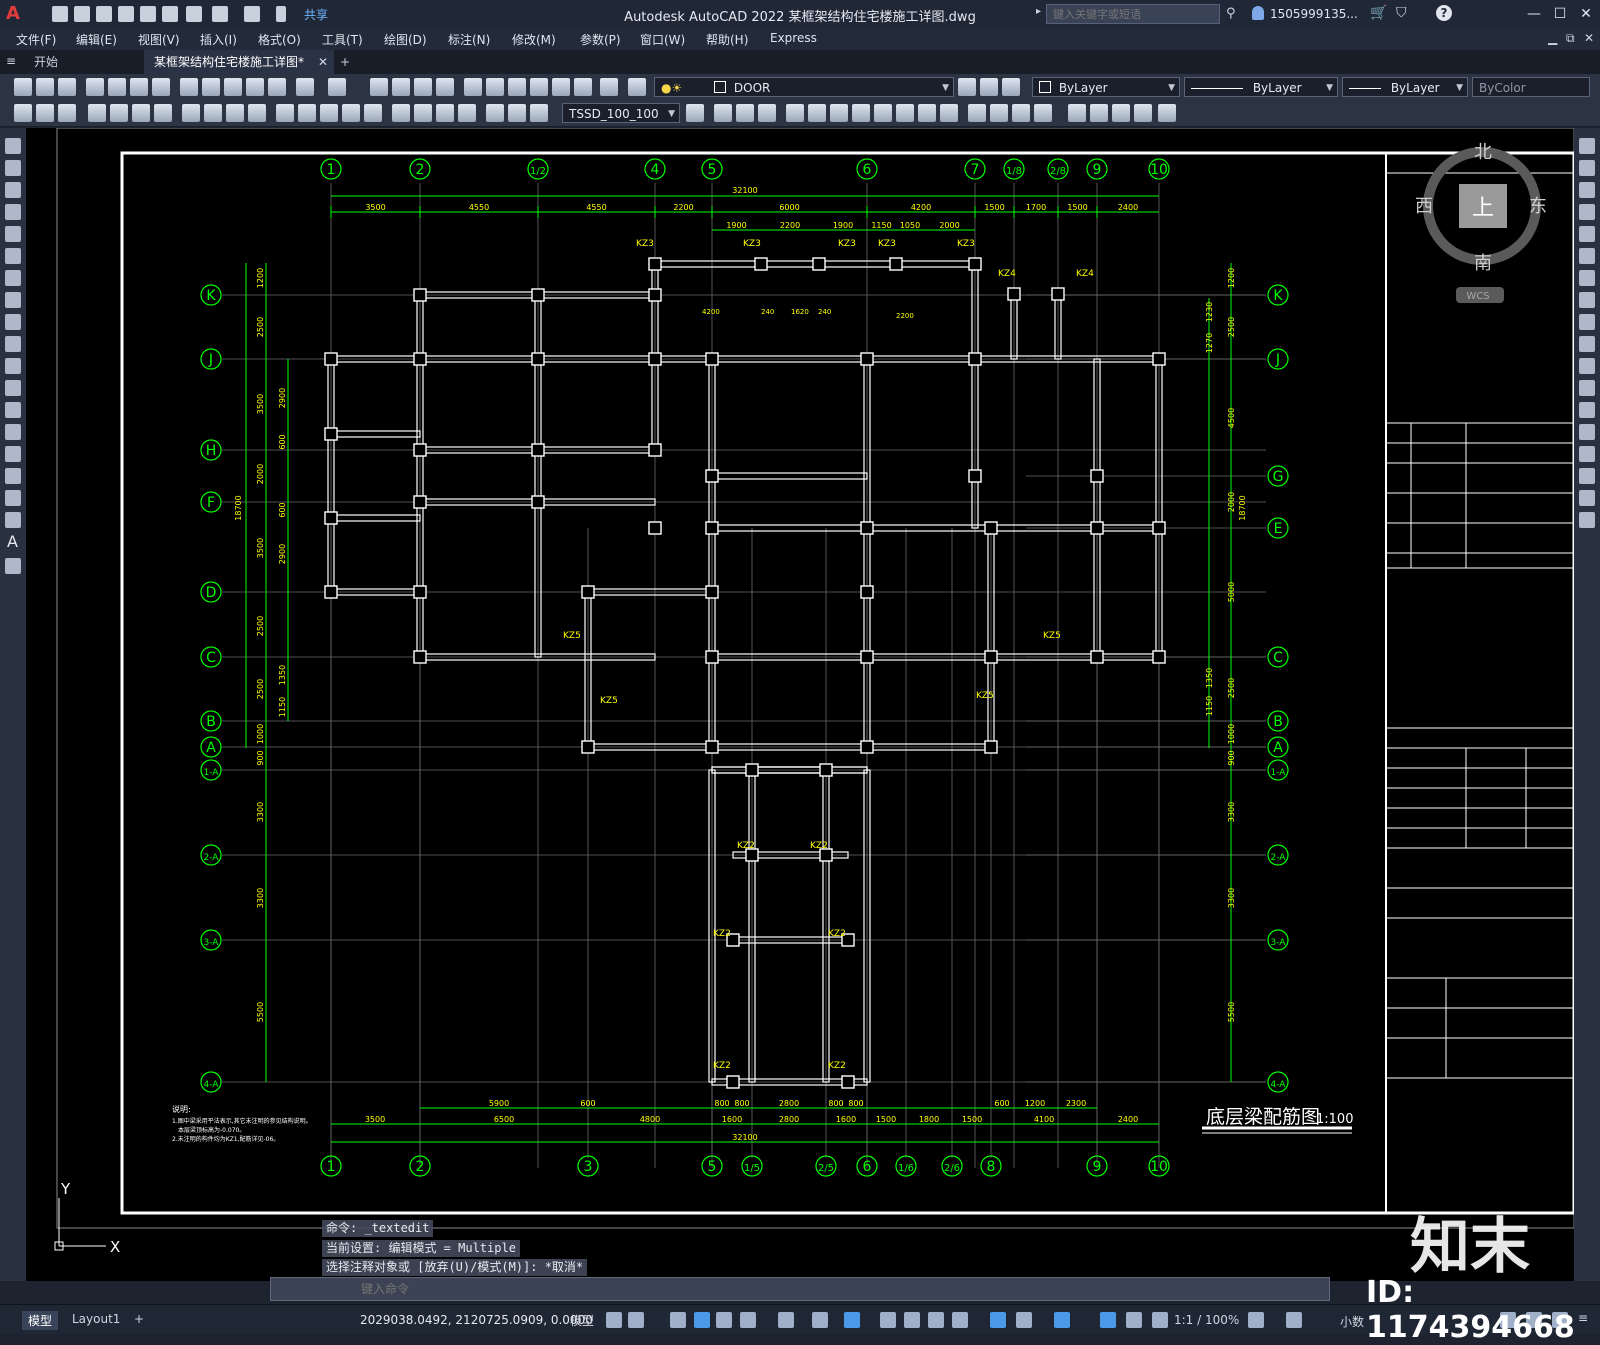 The image size is (1600, 1345). Describe the element at coordinates (495, 113) in the screenshot. I see `dim-edit-icon` at that location.